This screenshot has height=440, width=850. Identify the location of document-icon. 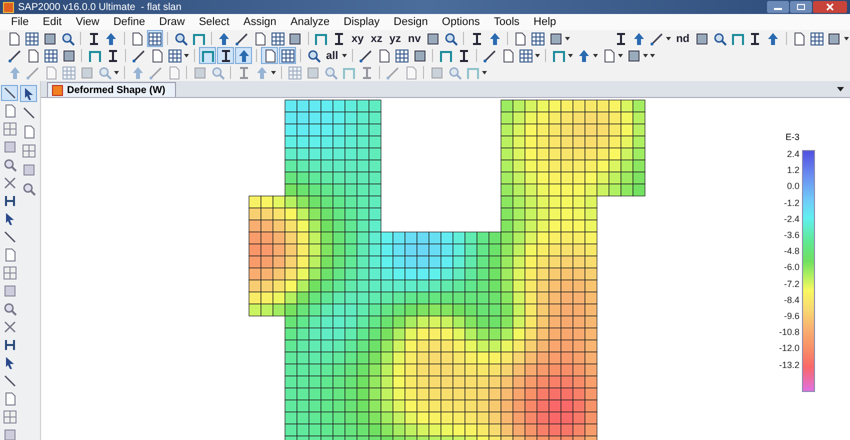
(269, 55).